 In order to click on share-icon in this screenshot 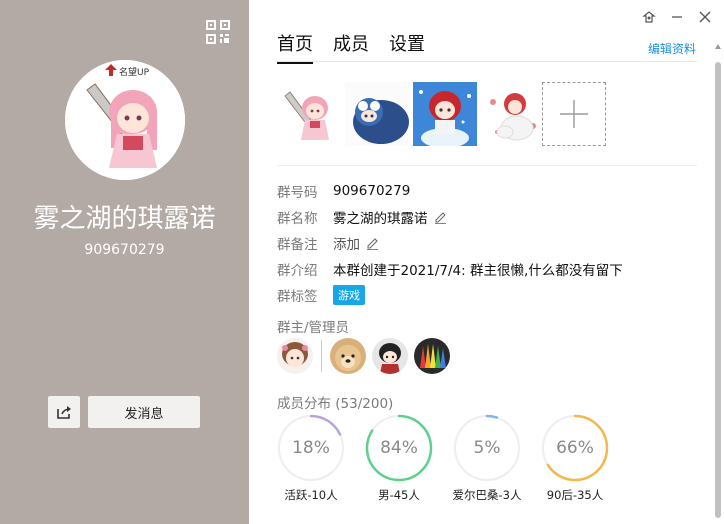, I will do `click(64, 412)`.